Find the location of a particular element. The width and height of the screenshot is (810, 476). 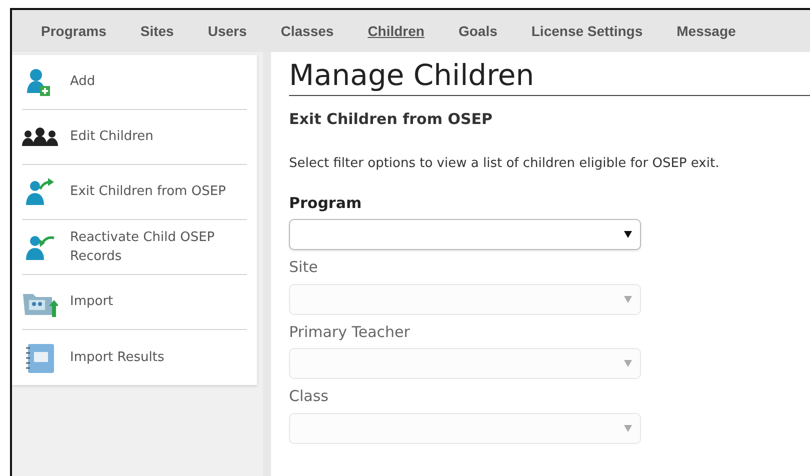

sidebar-item: Add is located at coordinates (134, 82).